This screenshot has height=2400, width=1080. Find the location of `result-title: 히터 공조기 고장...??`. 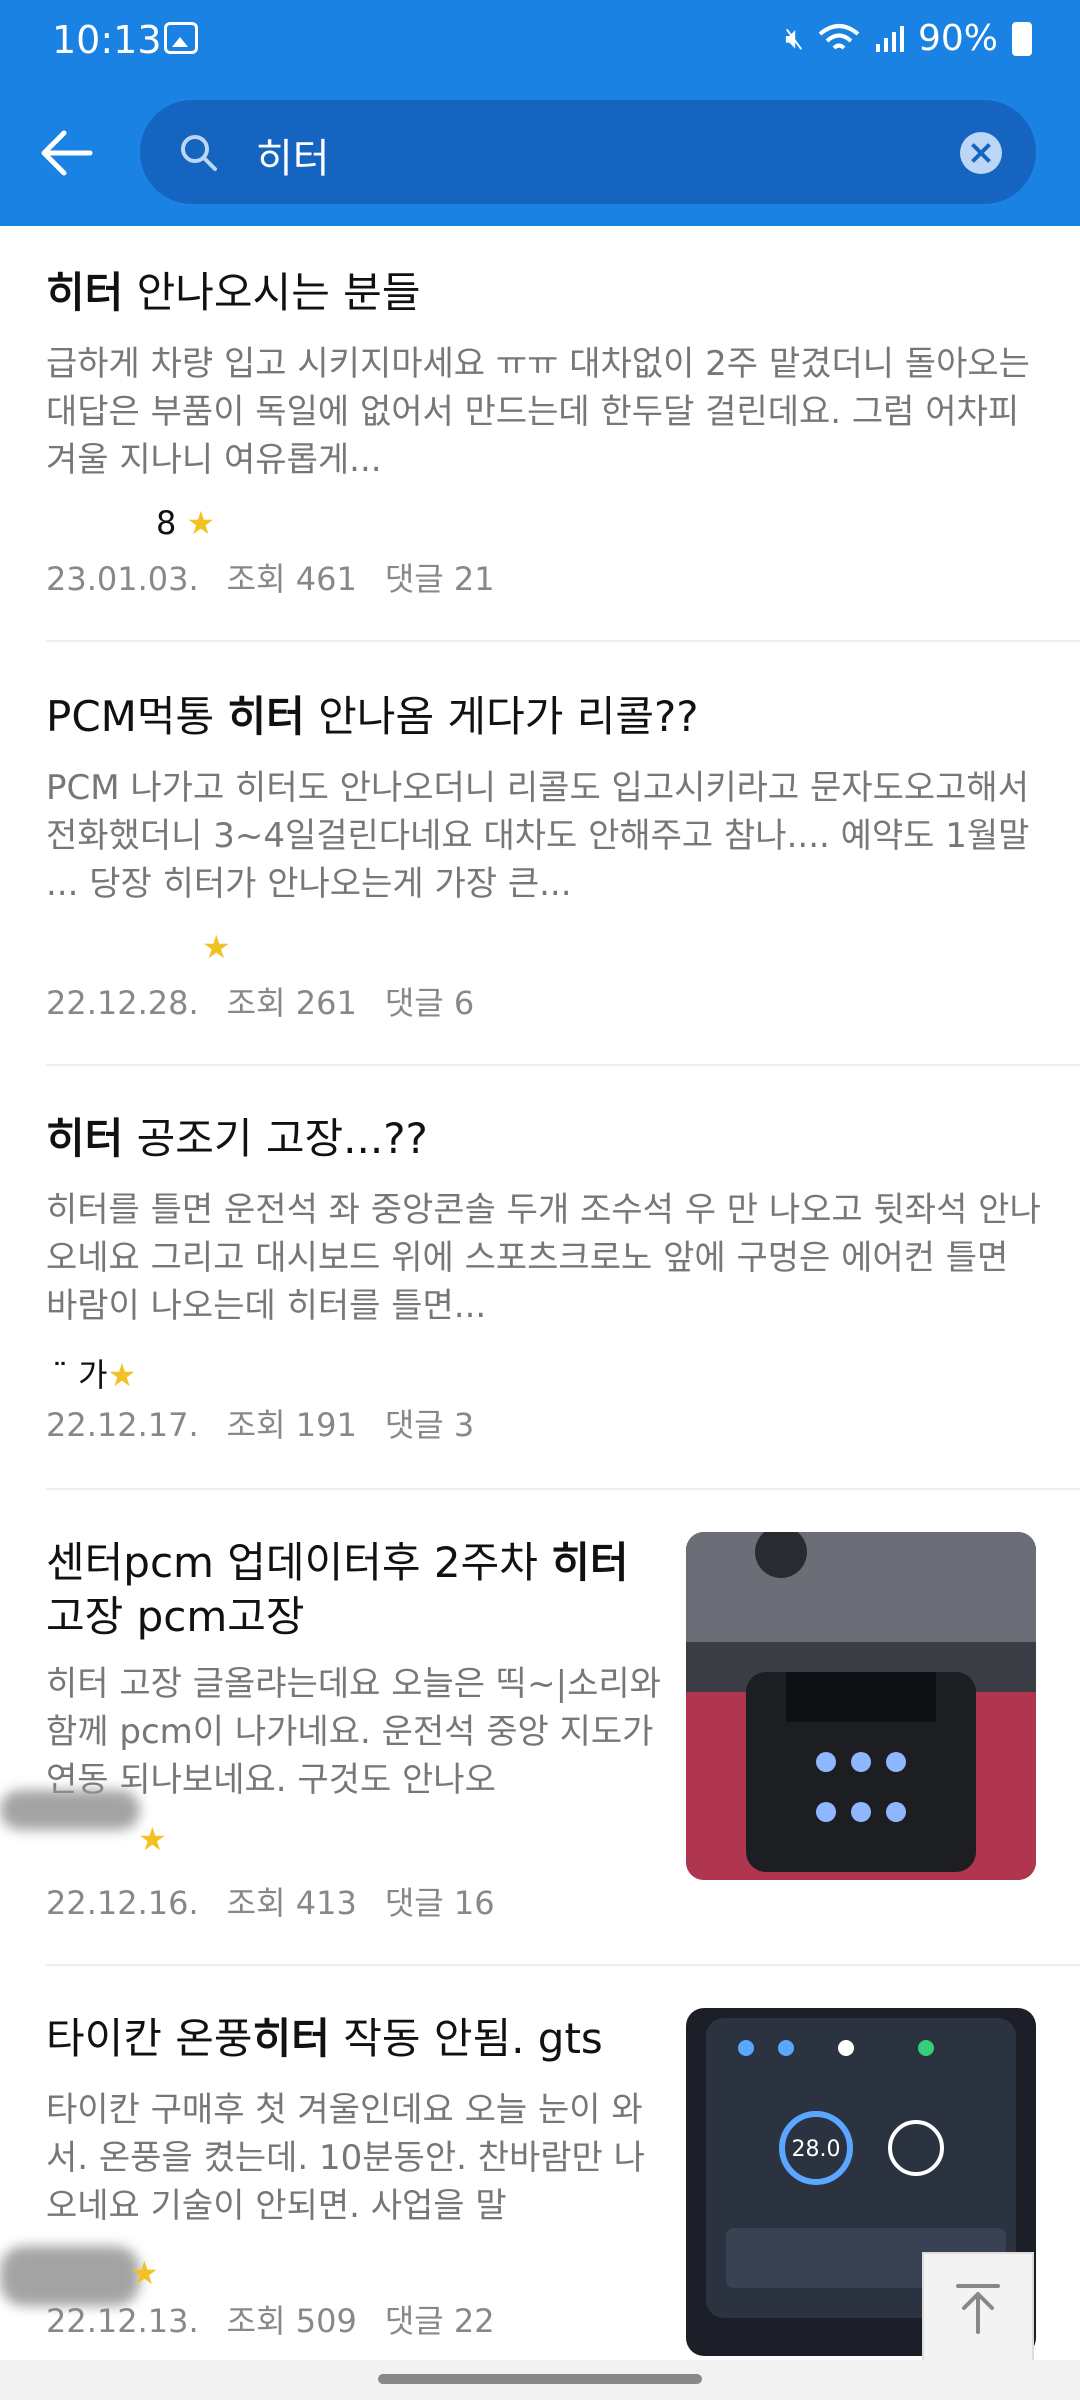

result-title: 히터 공조기 고장...?? is located at coordinates (237, 1138).